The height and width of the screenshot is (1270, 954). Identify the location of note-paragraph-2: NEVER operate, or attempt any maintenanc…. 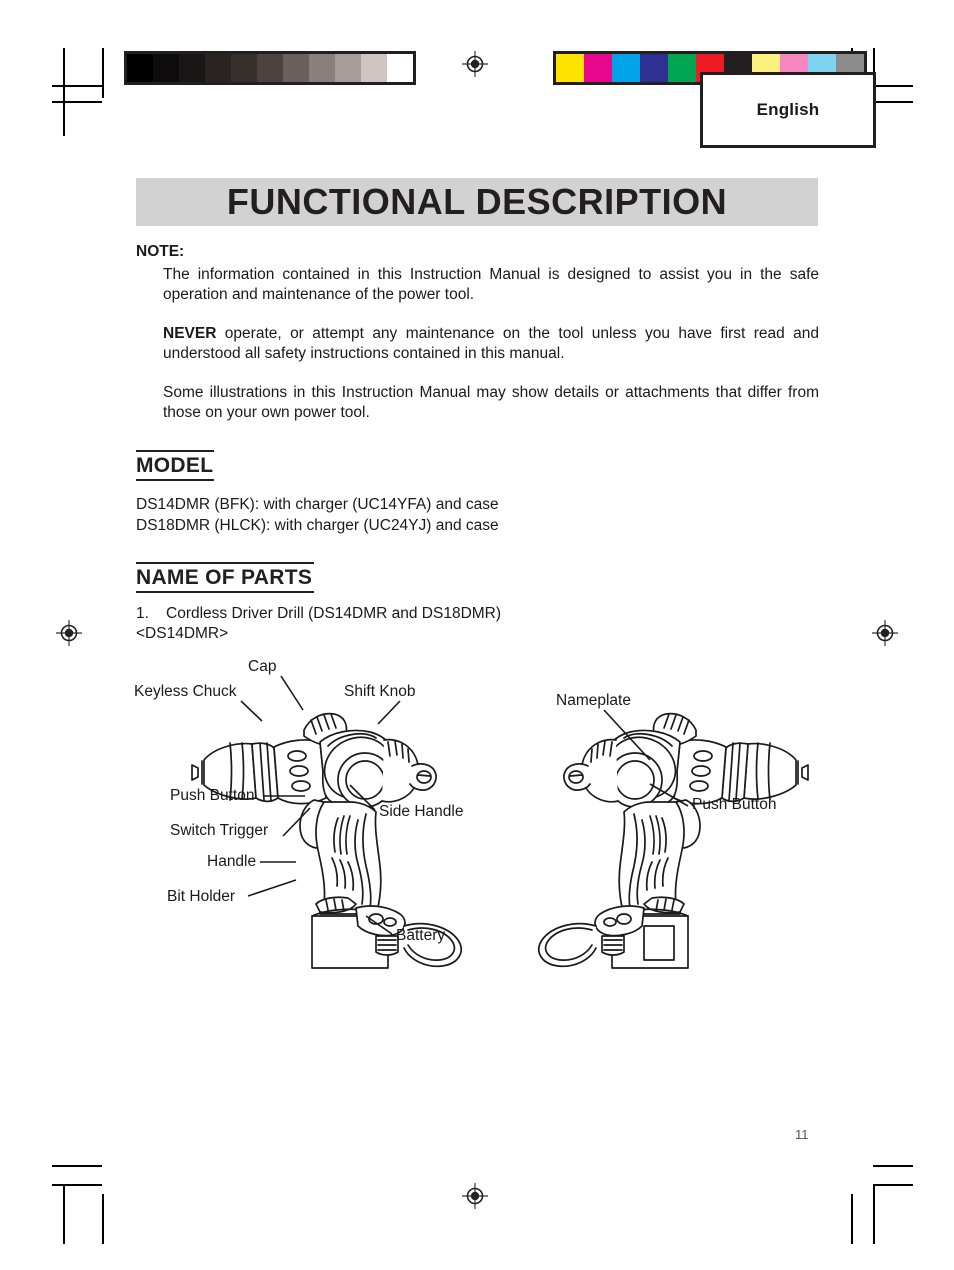
(491, 344).